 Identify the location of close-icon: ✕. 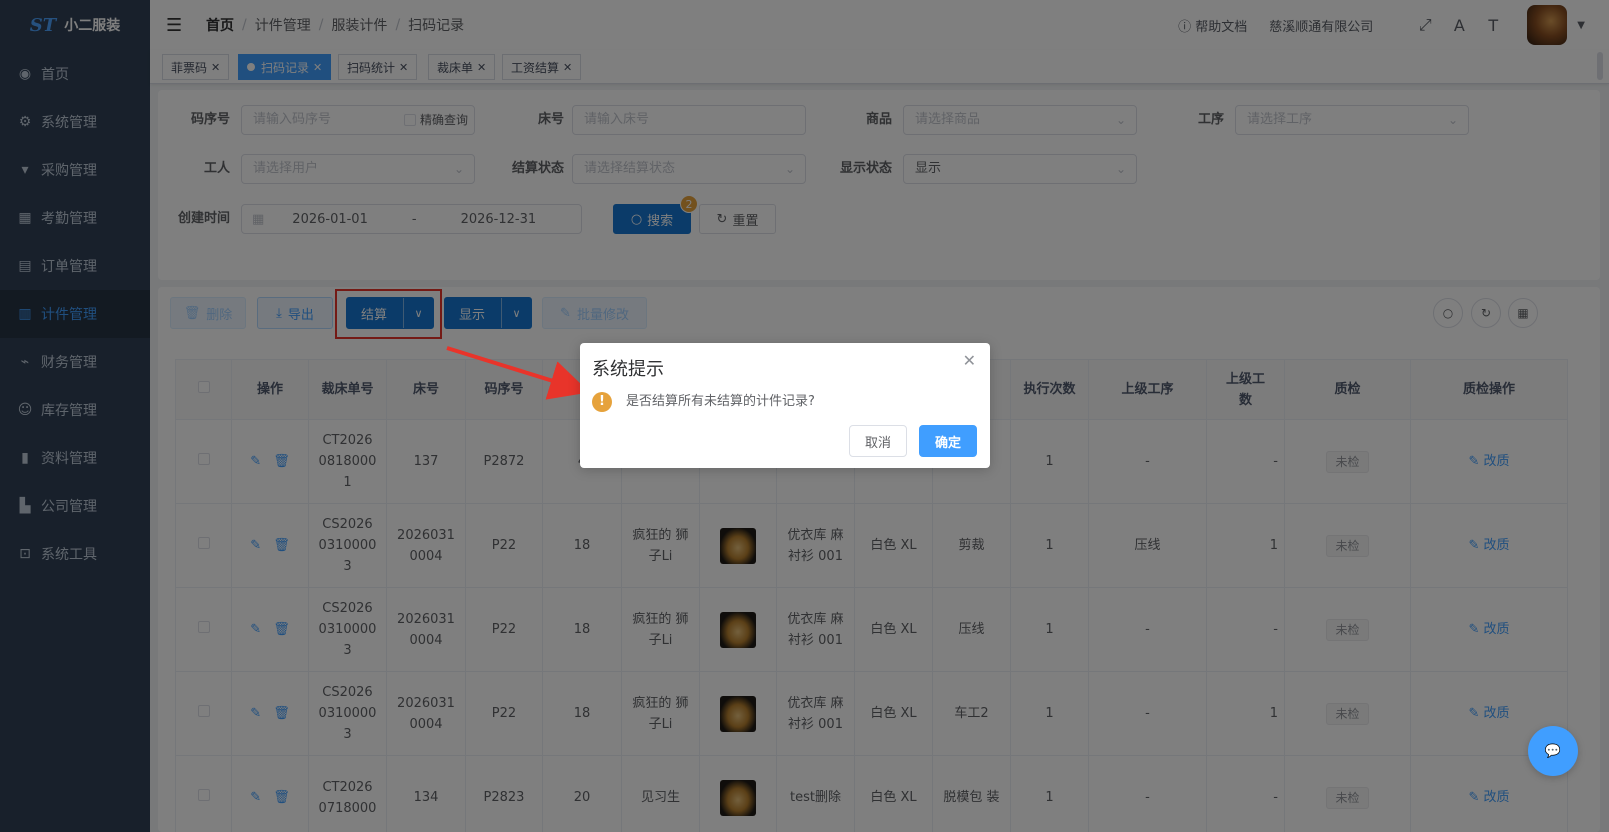
(969, 360).